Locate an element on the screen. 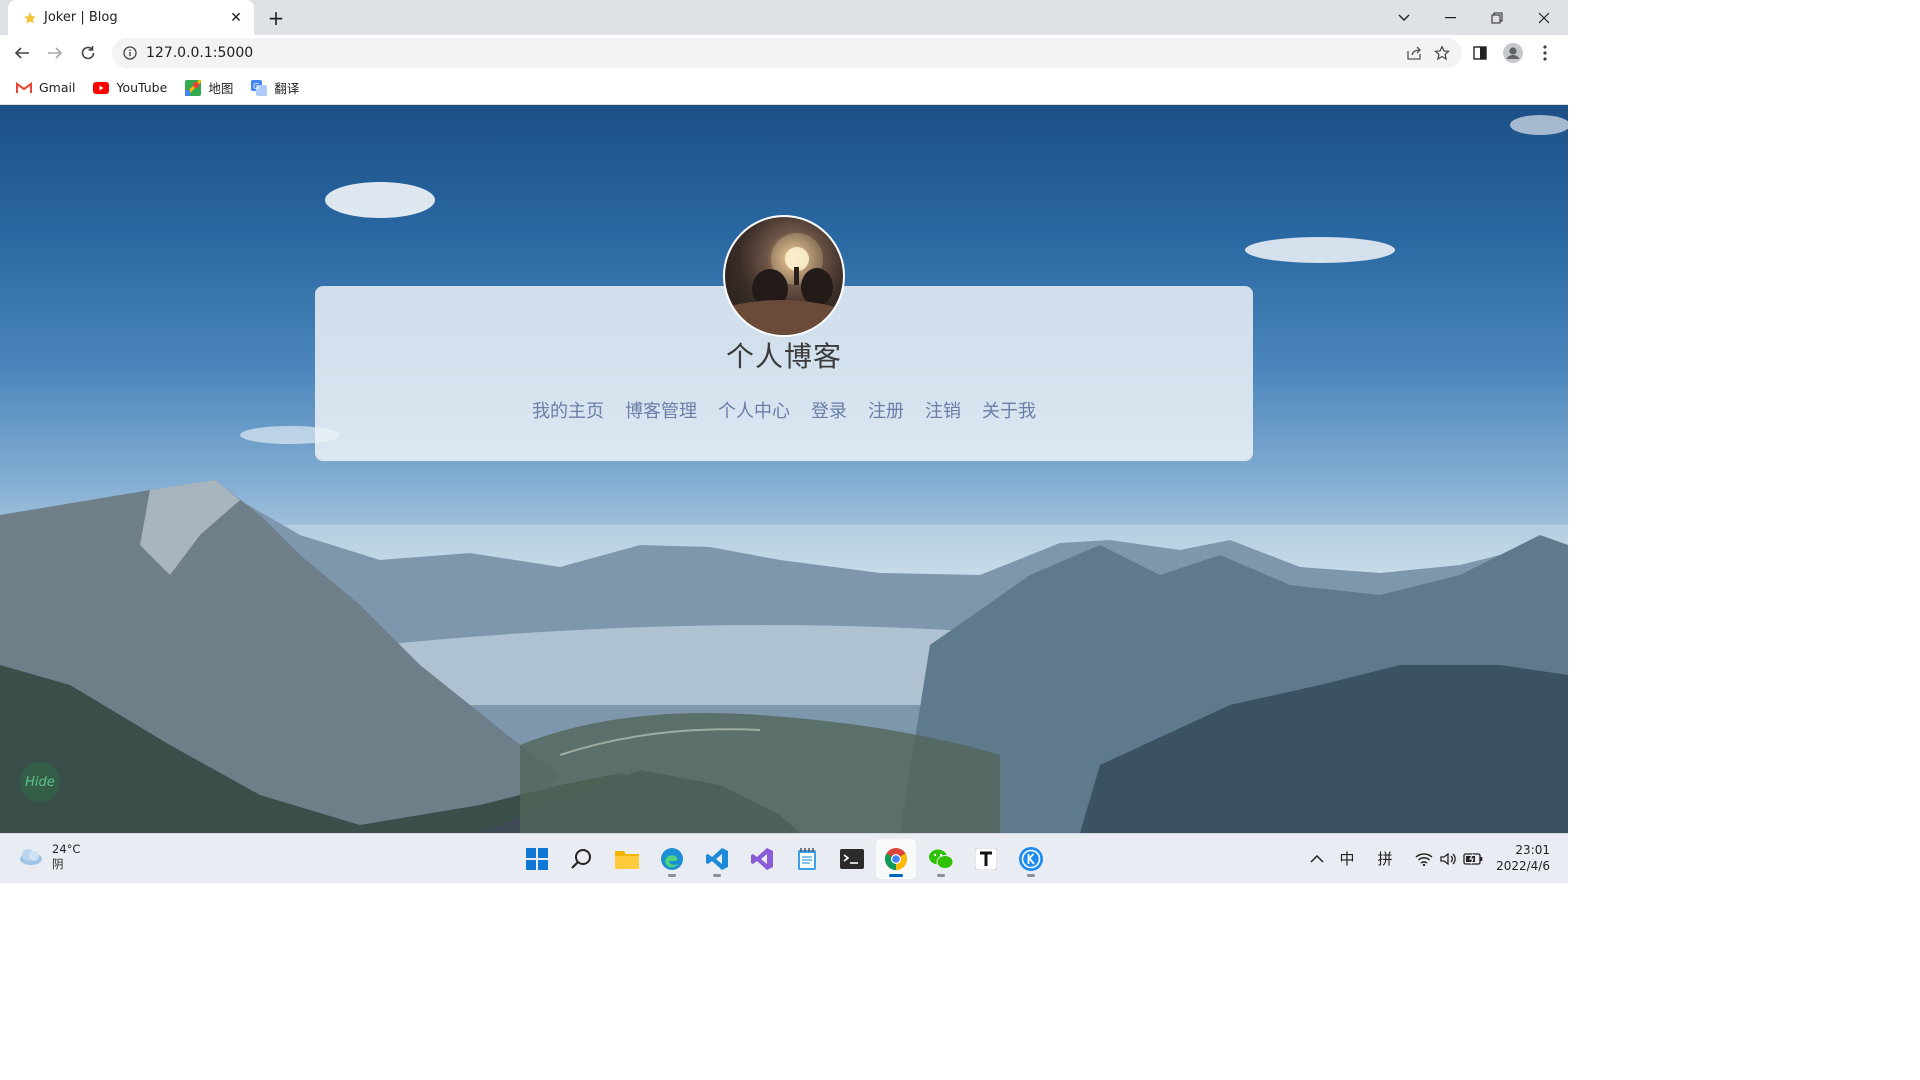 This screenshot has height=1080, width=1920. edge-button is located at coordinates (672, 859).